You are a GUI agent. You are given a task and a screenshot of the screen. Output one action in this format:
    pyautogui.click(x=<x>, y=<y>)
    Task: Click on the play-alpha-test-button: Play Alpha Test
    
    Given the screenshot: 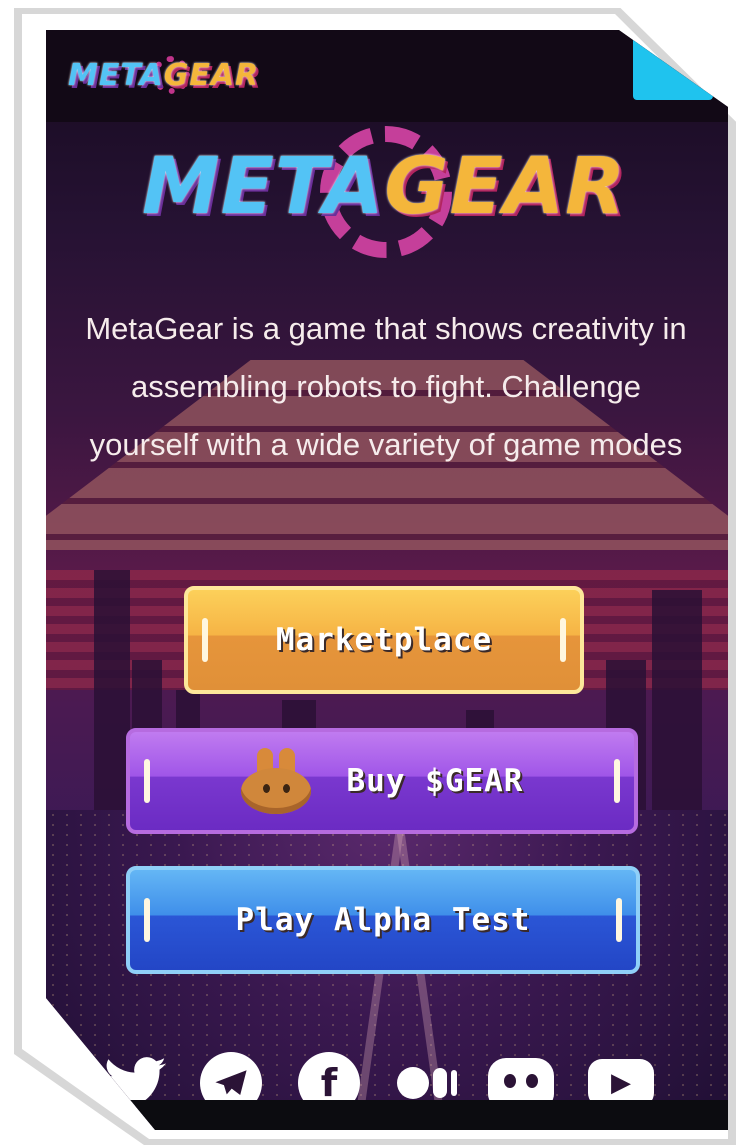 What is the action you would take?
    pyautogui.click(x=383, y=920)
    